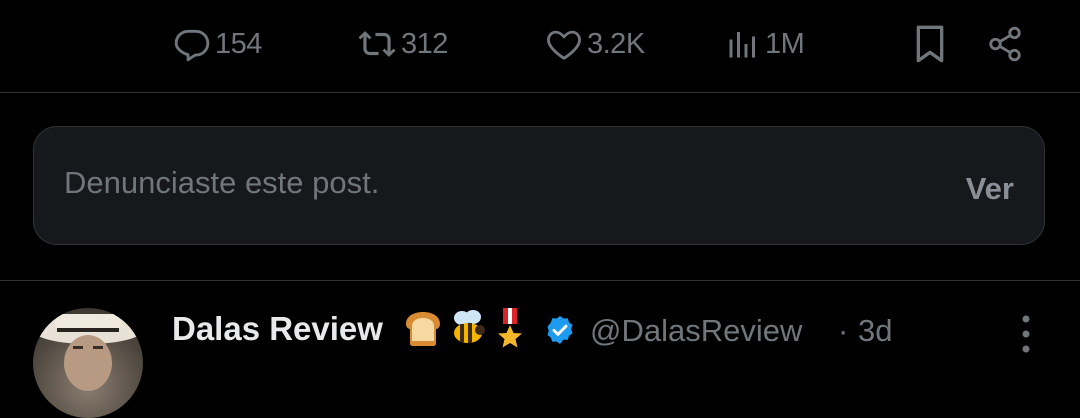 Image resolution: width=1080 pixels, height=418 pixels. Describe the element at coordinates (192, 45) in the screenshot. I see `reply-icon` at that location.